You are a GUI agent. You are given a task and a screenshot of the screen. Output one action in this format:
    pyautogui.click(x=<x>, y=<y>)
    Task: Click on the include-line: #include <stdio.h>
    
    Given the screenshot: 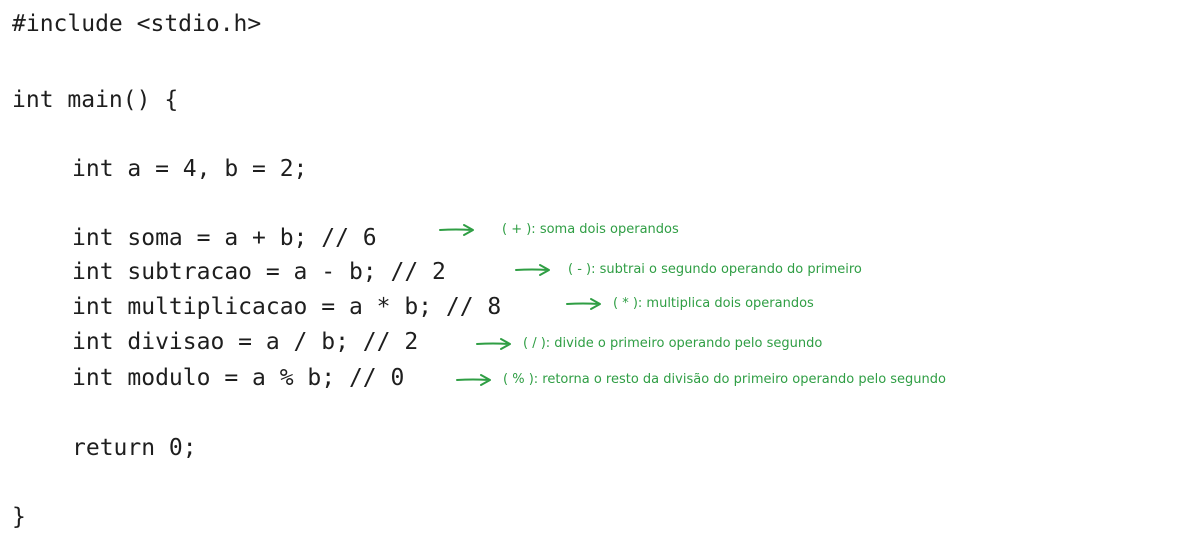 What is the action you would take?
    pyautogui.click(x=137, y=24)
    